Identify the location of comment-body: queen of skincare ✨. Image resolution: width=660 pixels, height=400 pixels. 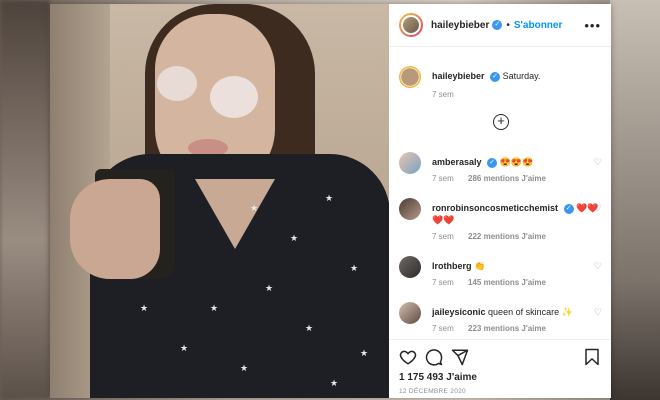
(530, 312).